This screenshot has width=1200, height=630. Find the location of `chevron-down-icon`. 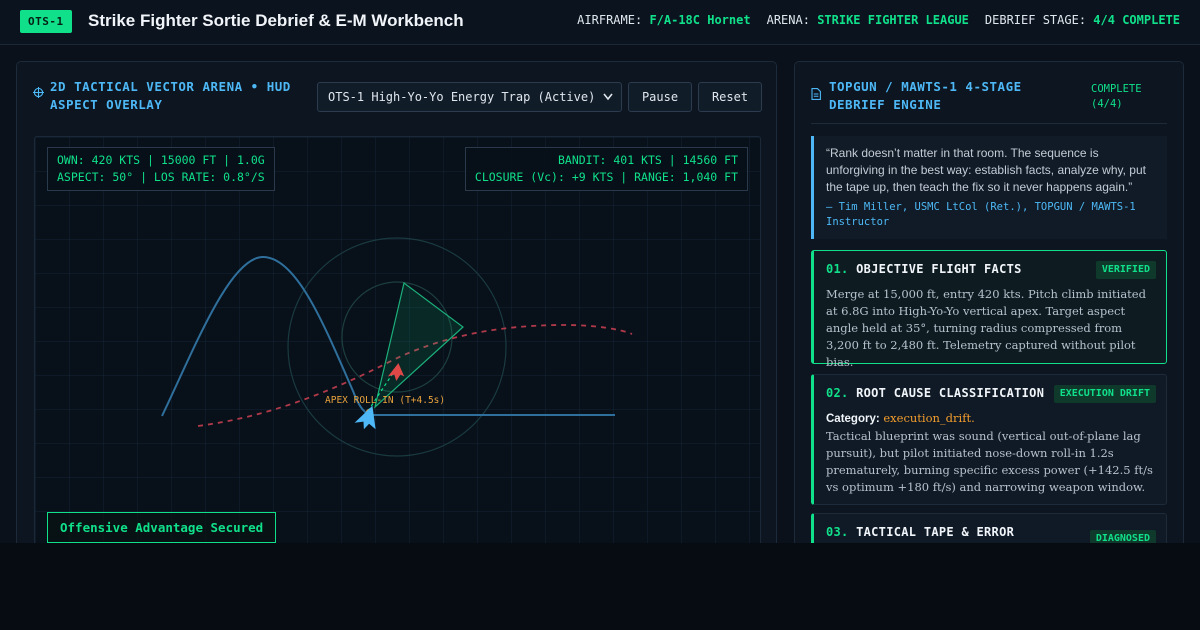

chevron-down-icon is located at coordinates (608, 103).